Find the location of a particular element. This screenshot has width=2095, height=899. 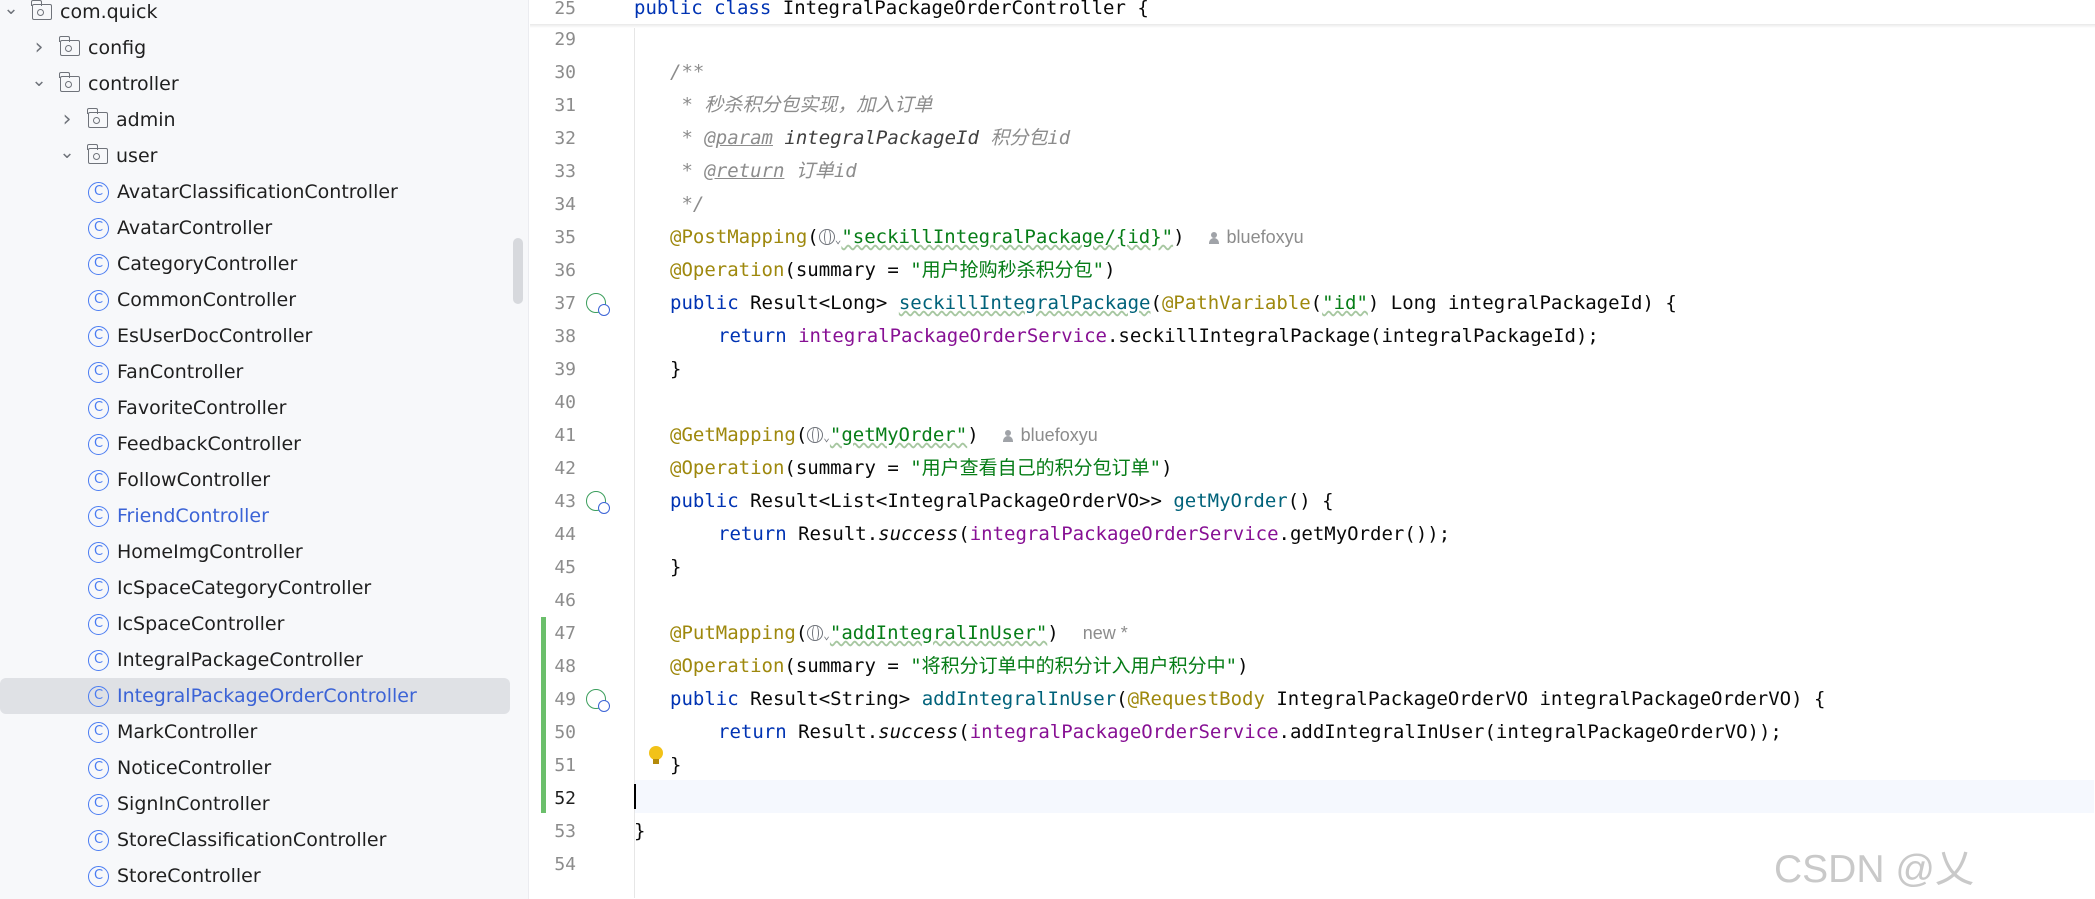

line-number: 51 is located at coordinates (553, 765).